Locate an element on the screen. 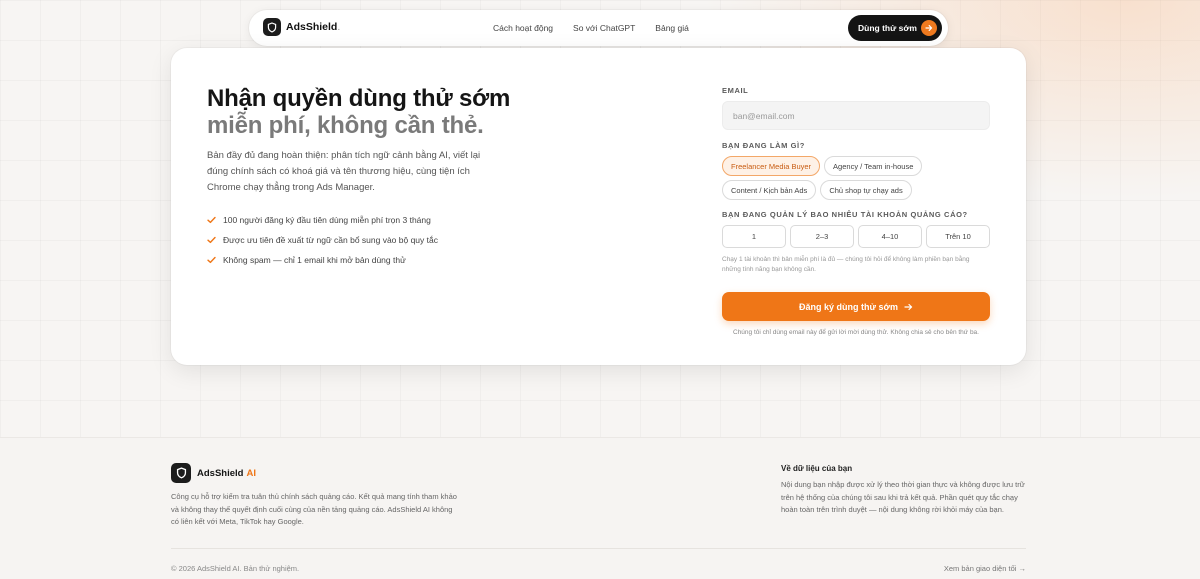  footer-brand-name: AdsShield is located at coordinates (220, 473).